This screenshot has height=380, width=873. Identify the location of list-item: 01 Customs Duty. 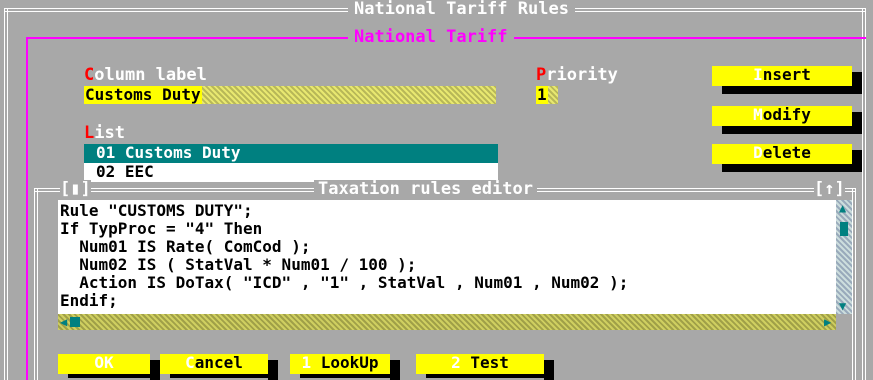
(291, 153).